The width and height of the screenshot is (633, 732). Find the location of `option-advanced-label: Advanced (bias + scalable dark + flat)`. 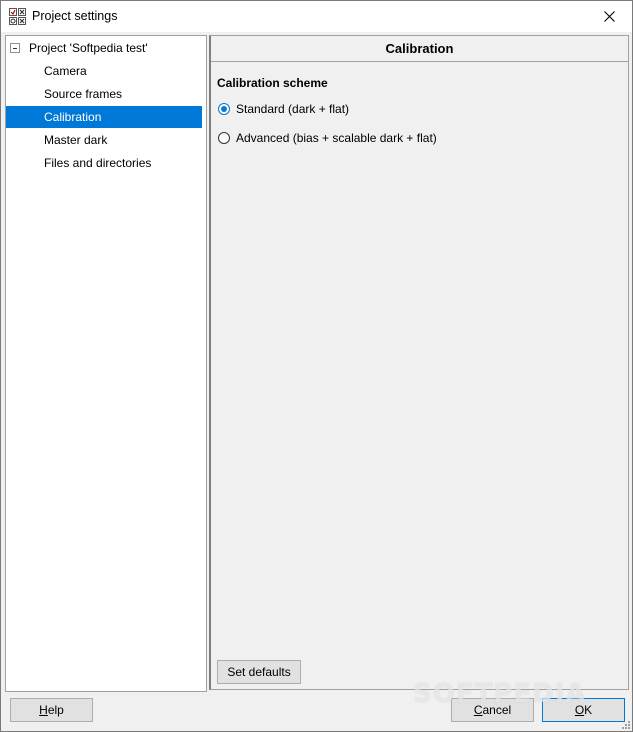

option-advanced-label: Advanced (bias + scalable dark + flat) is located at coordinates (336, 138).